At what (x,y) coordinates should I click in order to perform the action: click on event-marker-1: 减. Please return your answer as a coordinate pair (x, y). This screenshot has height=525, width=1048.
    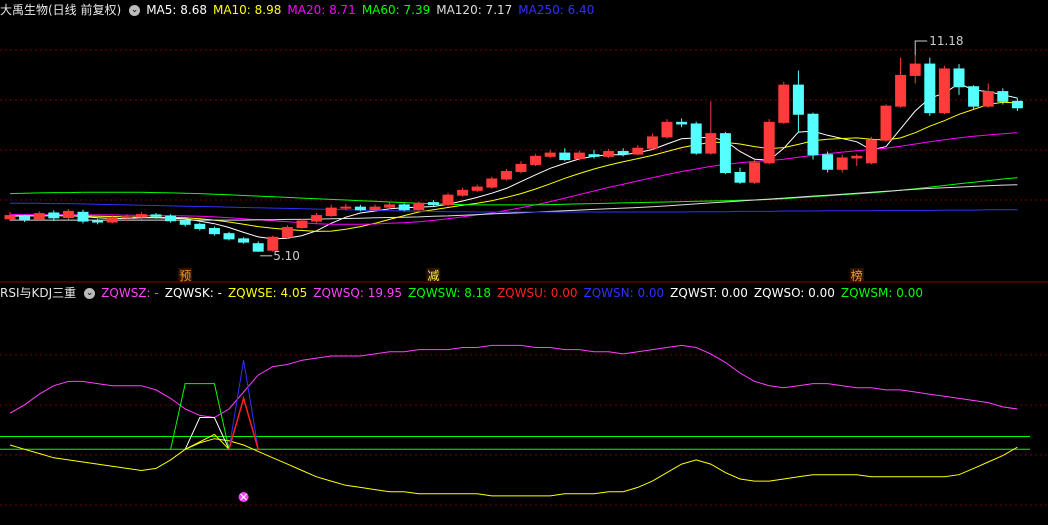
    Looking at the image, I should click on (433, 276).